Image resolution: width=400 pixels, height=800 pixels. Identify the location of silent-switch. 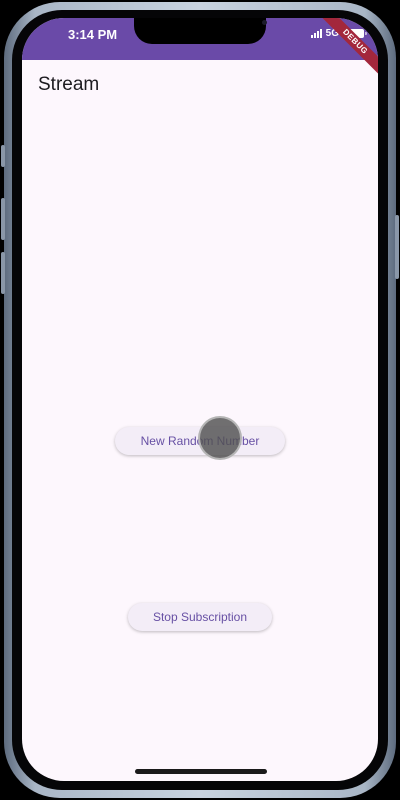
(3, 156).